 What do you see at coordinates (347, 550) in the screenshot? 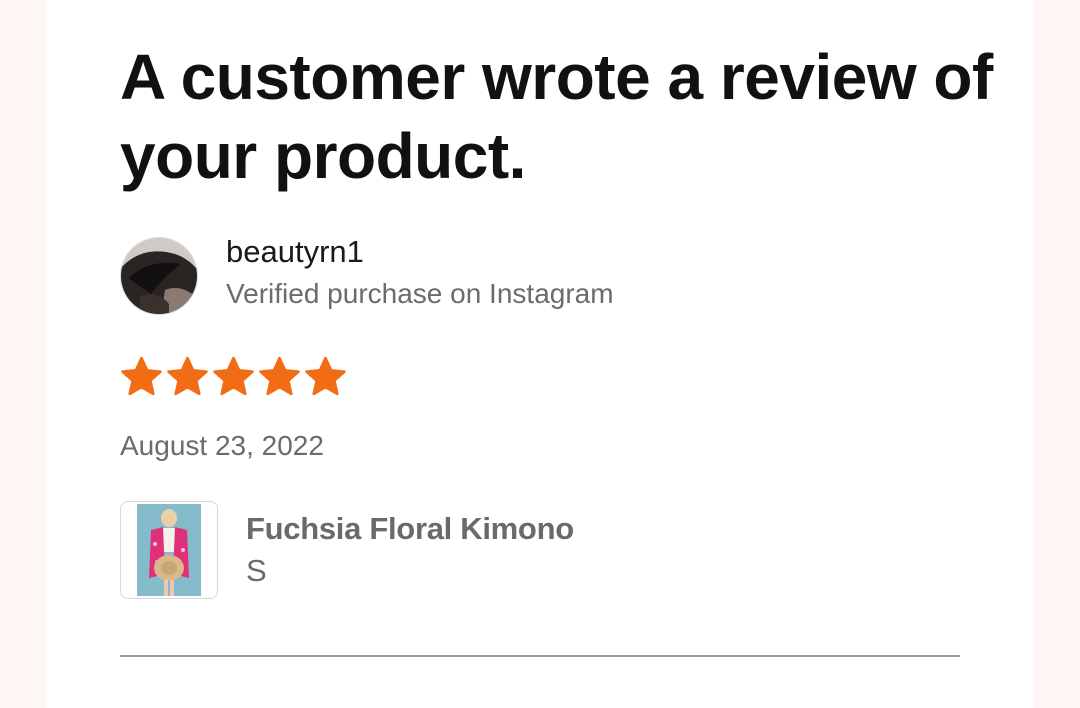
I see `product-row: Fuchsia Floral Kimono S` at bounding box center [347, 550].